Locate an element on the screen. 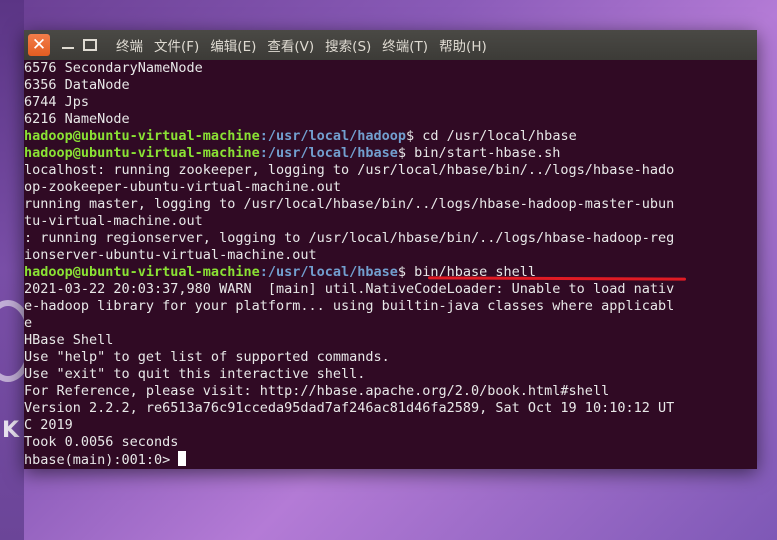 The height and width of the screenshot is (540, 777). minimize-icon is located at coordinates (68, 45).